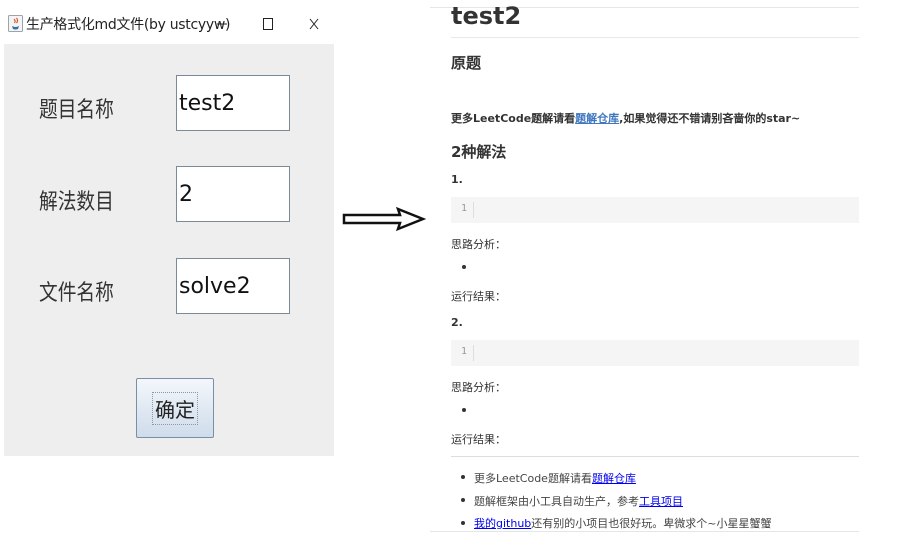 This screenshot has height=538, width=899. I want to click on intro-paragraph: 更多LeetCode题解请看题解仓库,如果觉得还不错请别吝啬你的star~, so click(625, 118).